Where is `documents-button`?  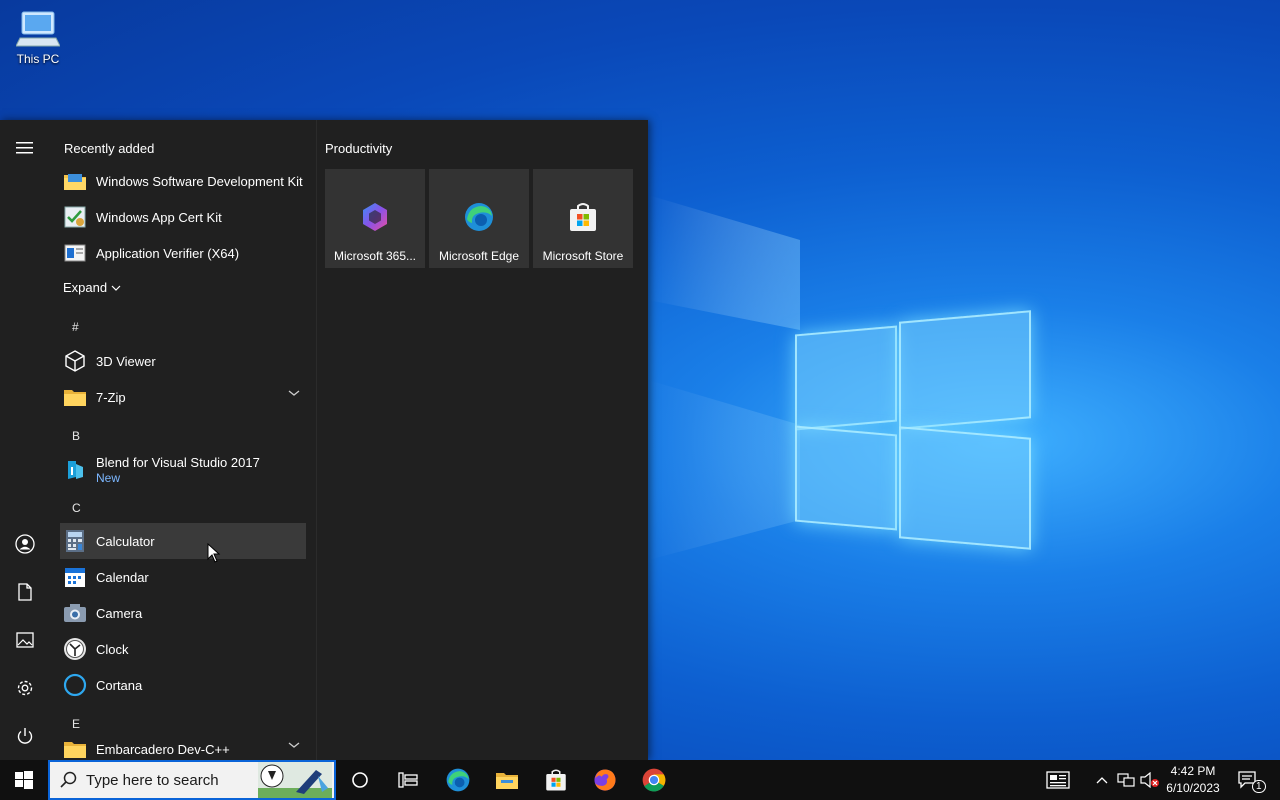
documents-button is located at coordinates (25, 592).